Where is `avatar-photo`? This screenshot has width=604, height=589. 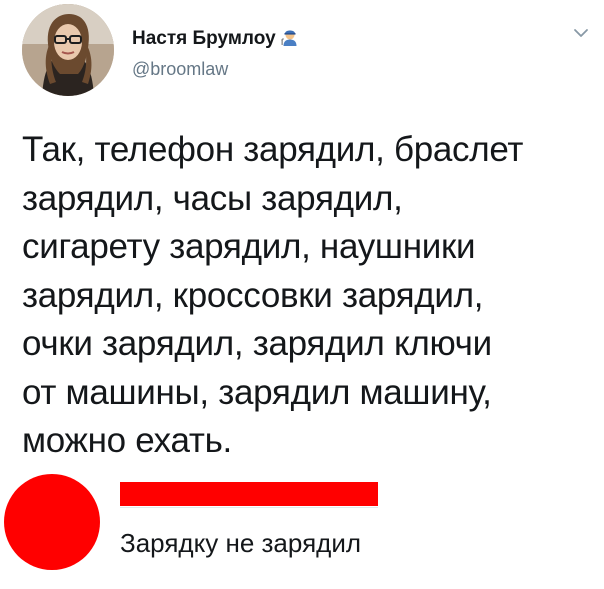
avatar-photo is located at coordinates (68, 50).